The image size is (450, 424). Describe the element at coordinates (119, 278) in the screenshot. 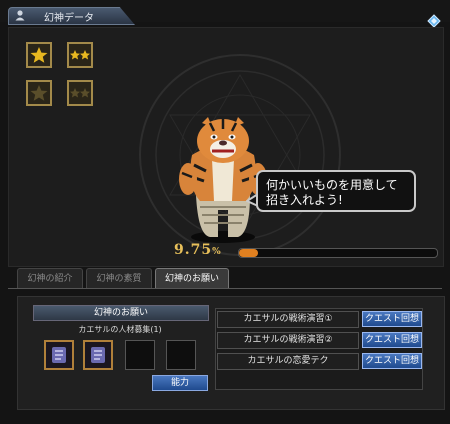

I see `tab-aptitude: 幻神の素質` at that location.